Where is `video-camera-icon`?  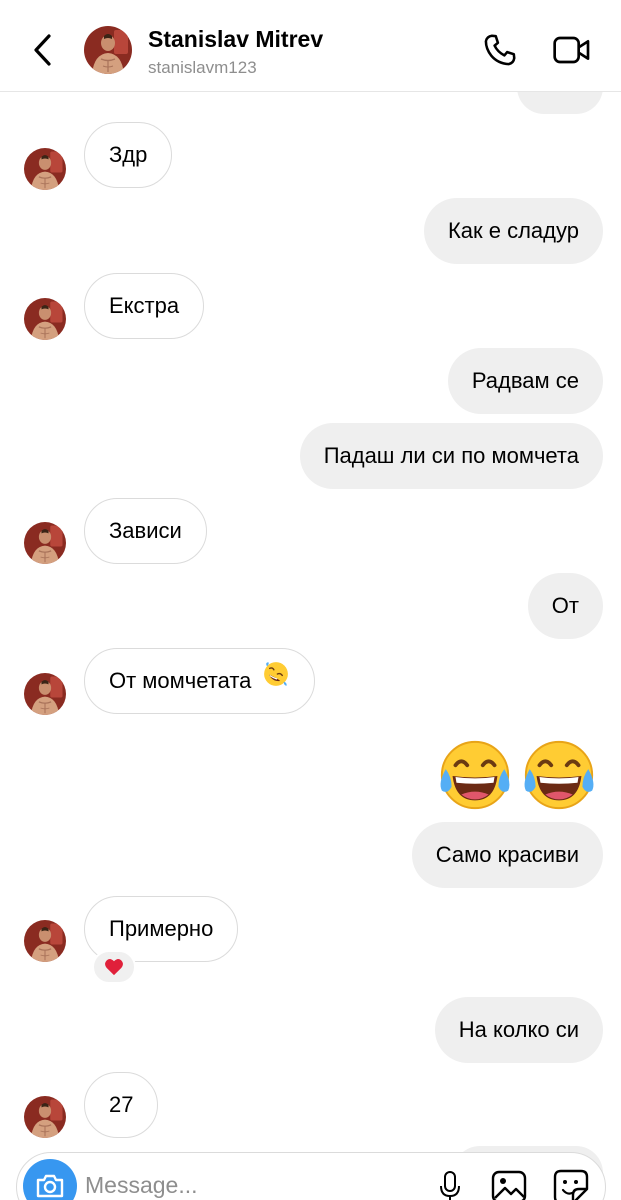 video-camera-icon is located at coordinates (571, 50).